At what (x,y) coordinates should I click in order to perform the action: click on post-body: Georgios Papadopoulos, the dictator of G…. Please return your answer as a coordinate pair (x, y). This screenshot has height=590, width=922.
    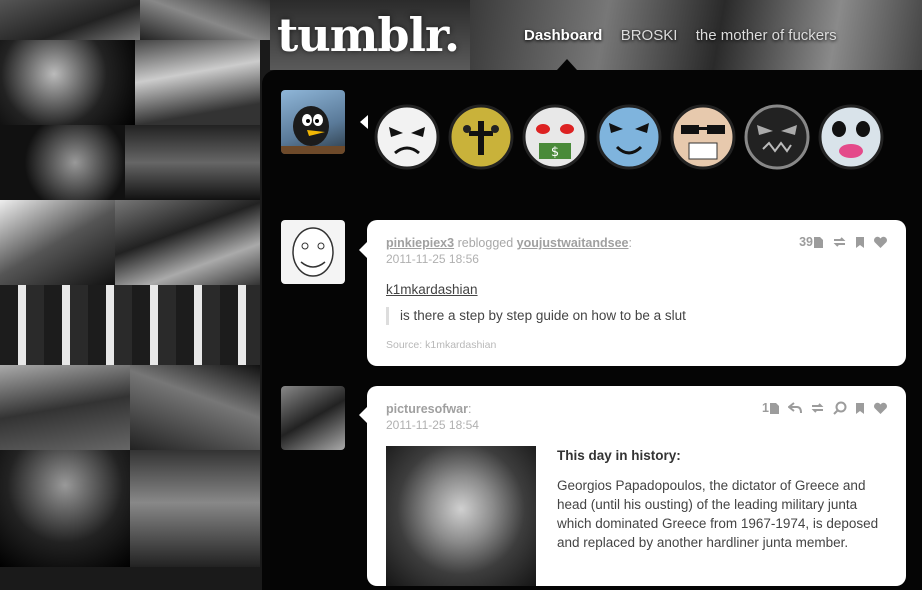
    Looking at the image, I should click on (718, 514).